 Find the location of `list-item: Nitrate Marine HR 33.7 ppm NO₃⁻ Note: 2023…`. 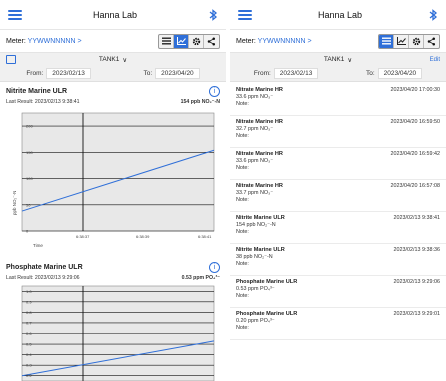

list-item: Nitrate Marine HR 33.7 ppm NO₃⁻ Note: 2023… is located at coordinates (338, 196).